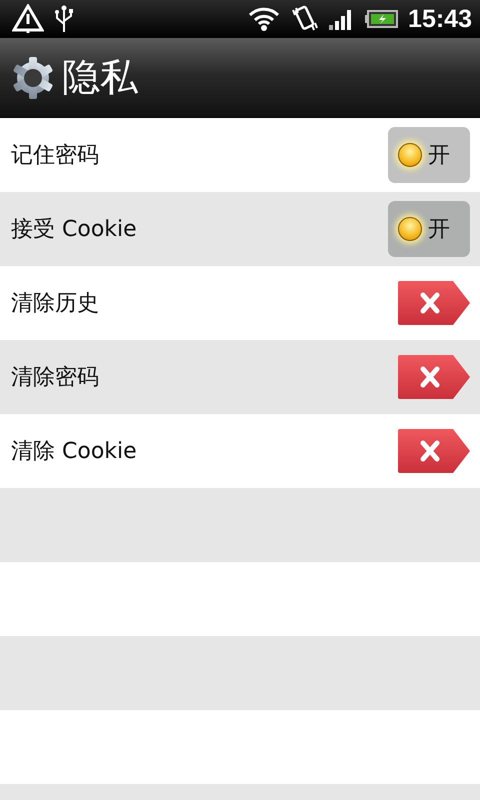 This screenshot has height=800, width=480. Describe the element at coordinates (440, 19) in the screenshot. I see `clock-time: 15:43` at that location.